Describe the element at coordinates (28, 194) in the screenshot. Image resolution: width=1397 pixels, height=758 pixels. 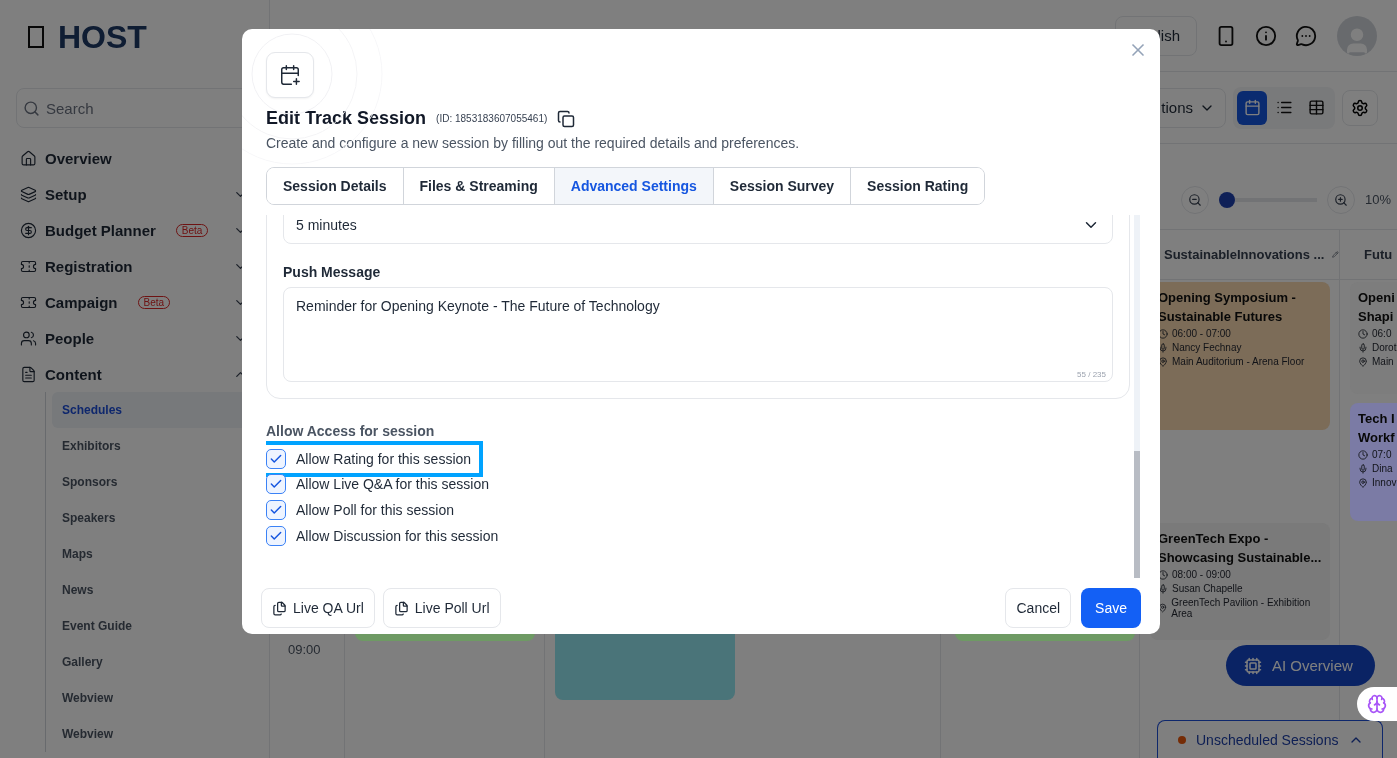
I see `layers-icon` at that location.